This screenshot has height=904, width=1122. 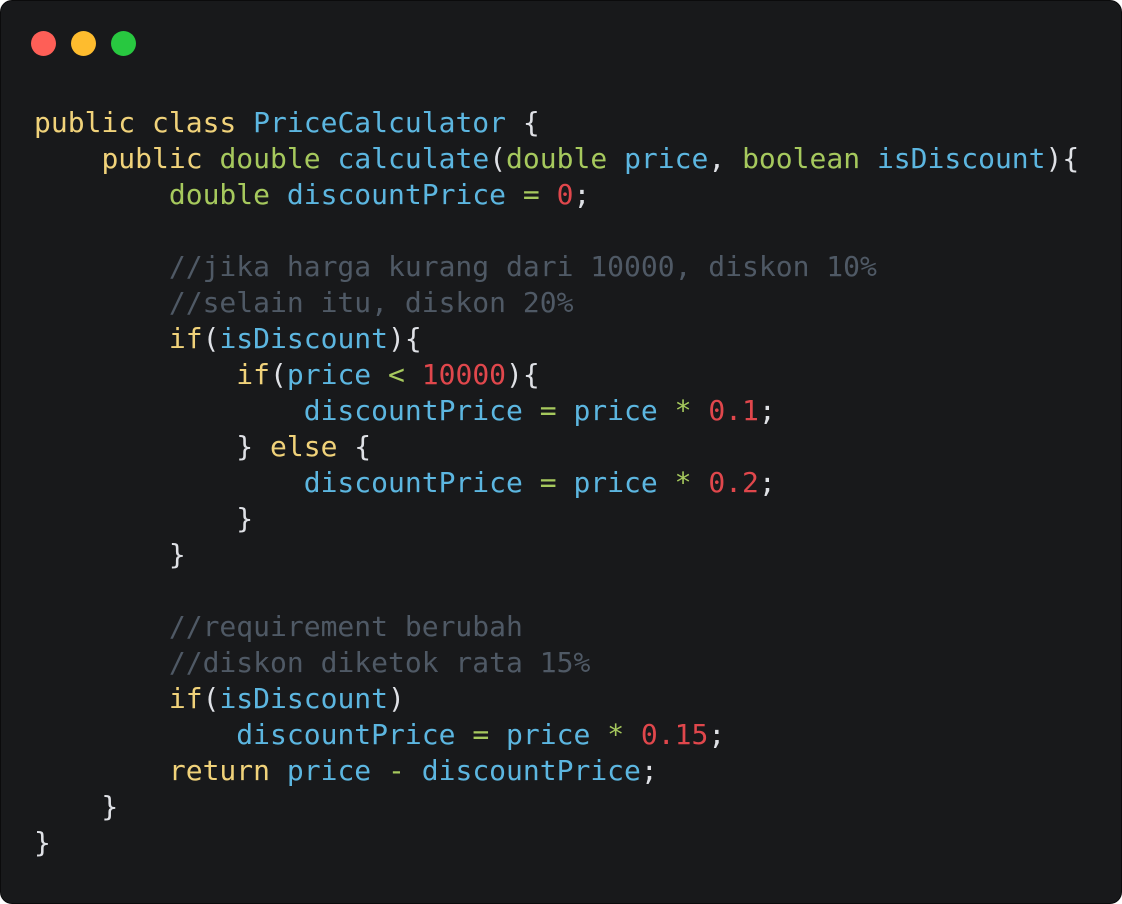 I want to click on maximize-button, so click(x=123, y=43).